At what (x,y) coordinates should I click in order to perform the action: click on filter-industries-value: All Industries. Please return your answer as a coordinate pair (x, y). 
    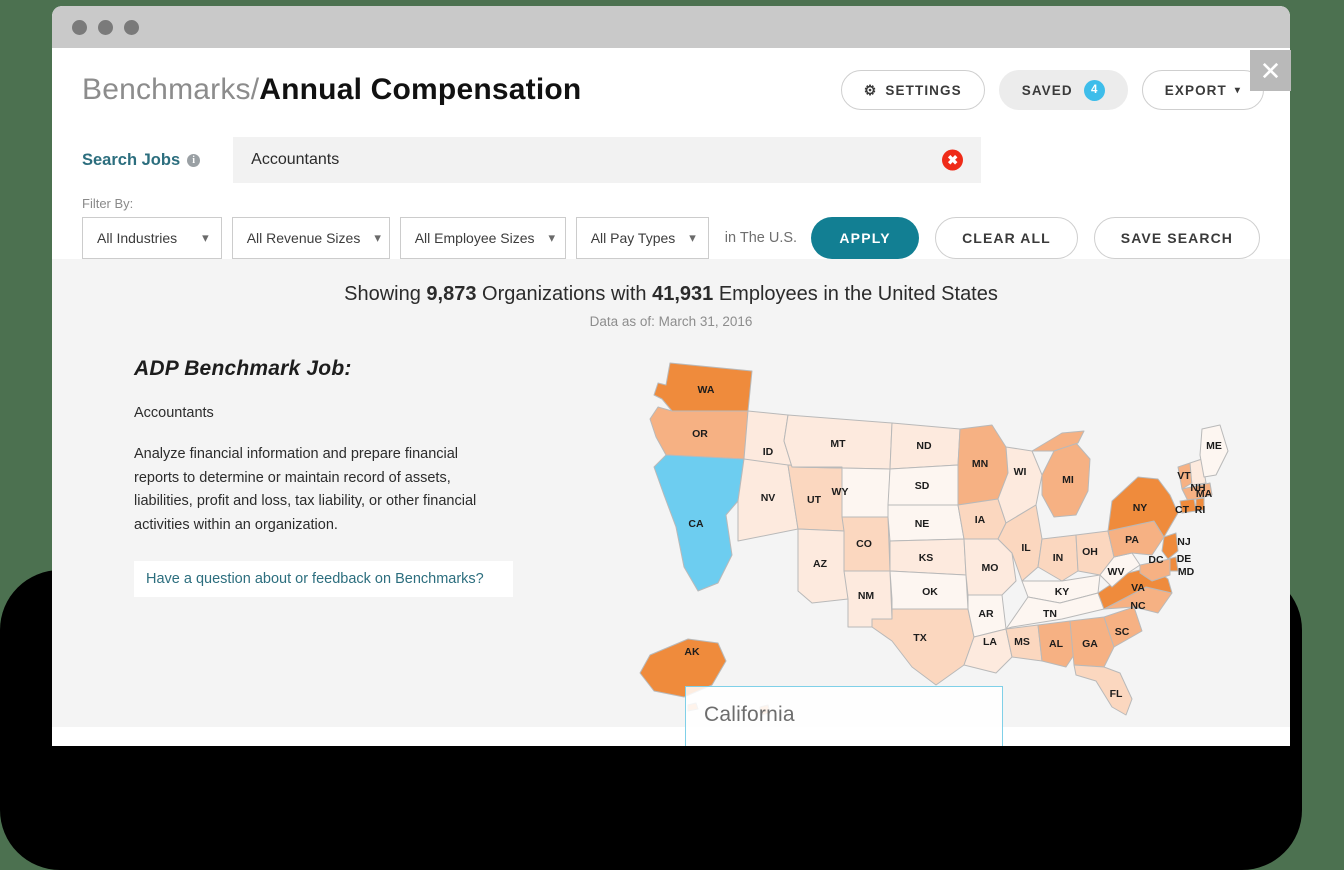
    Looking at the image, I should click on (137, 238).